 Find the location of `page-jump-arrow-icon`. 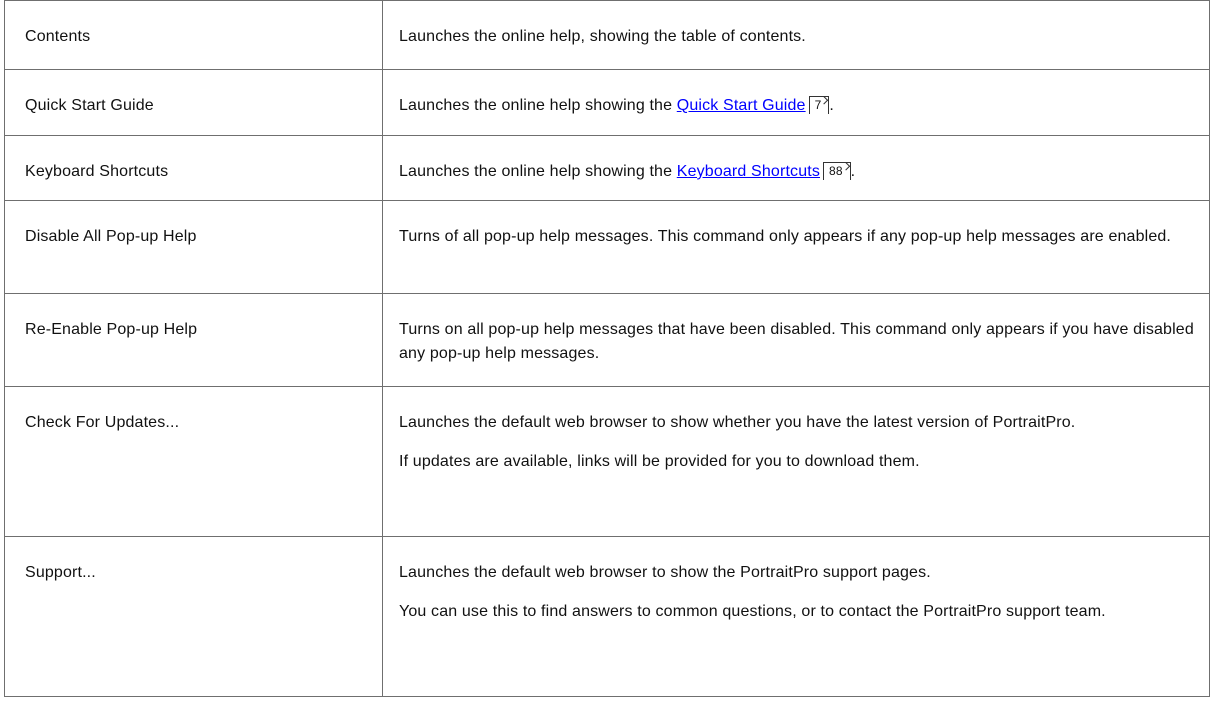

page-jump-arrow-icon is located at coordinates (824, 100).